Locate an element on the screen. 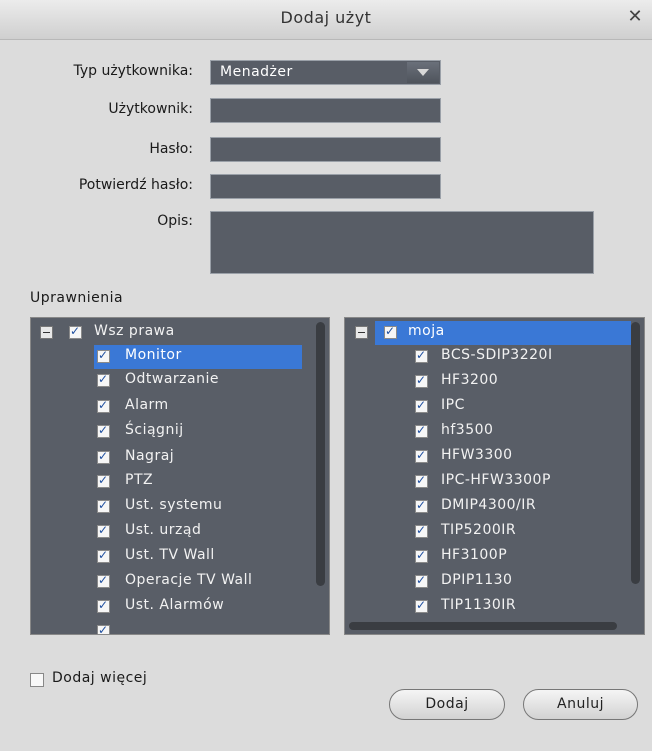  dialog-title: Dodaj użyt is located at coordinates (326, 17).